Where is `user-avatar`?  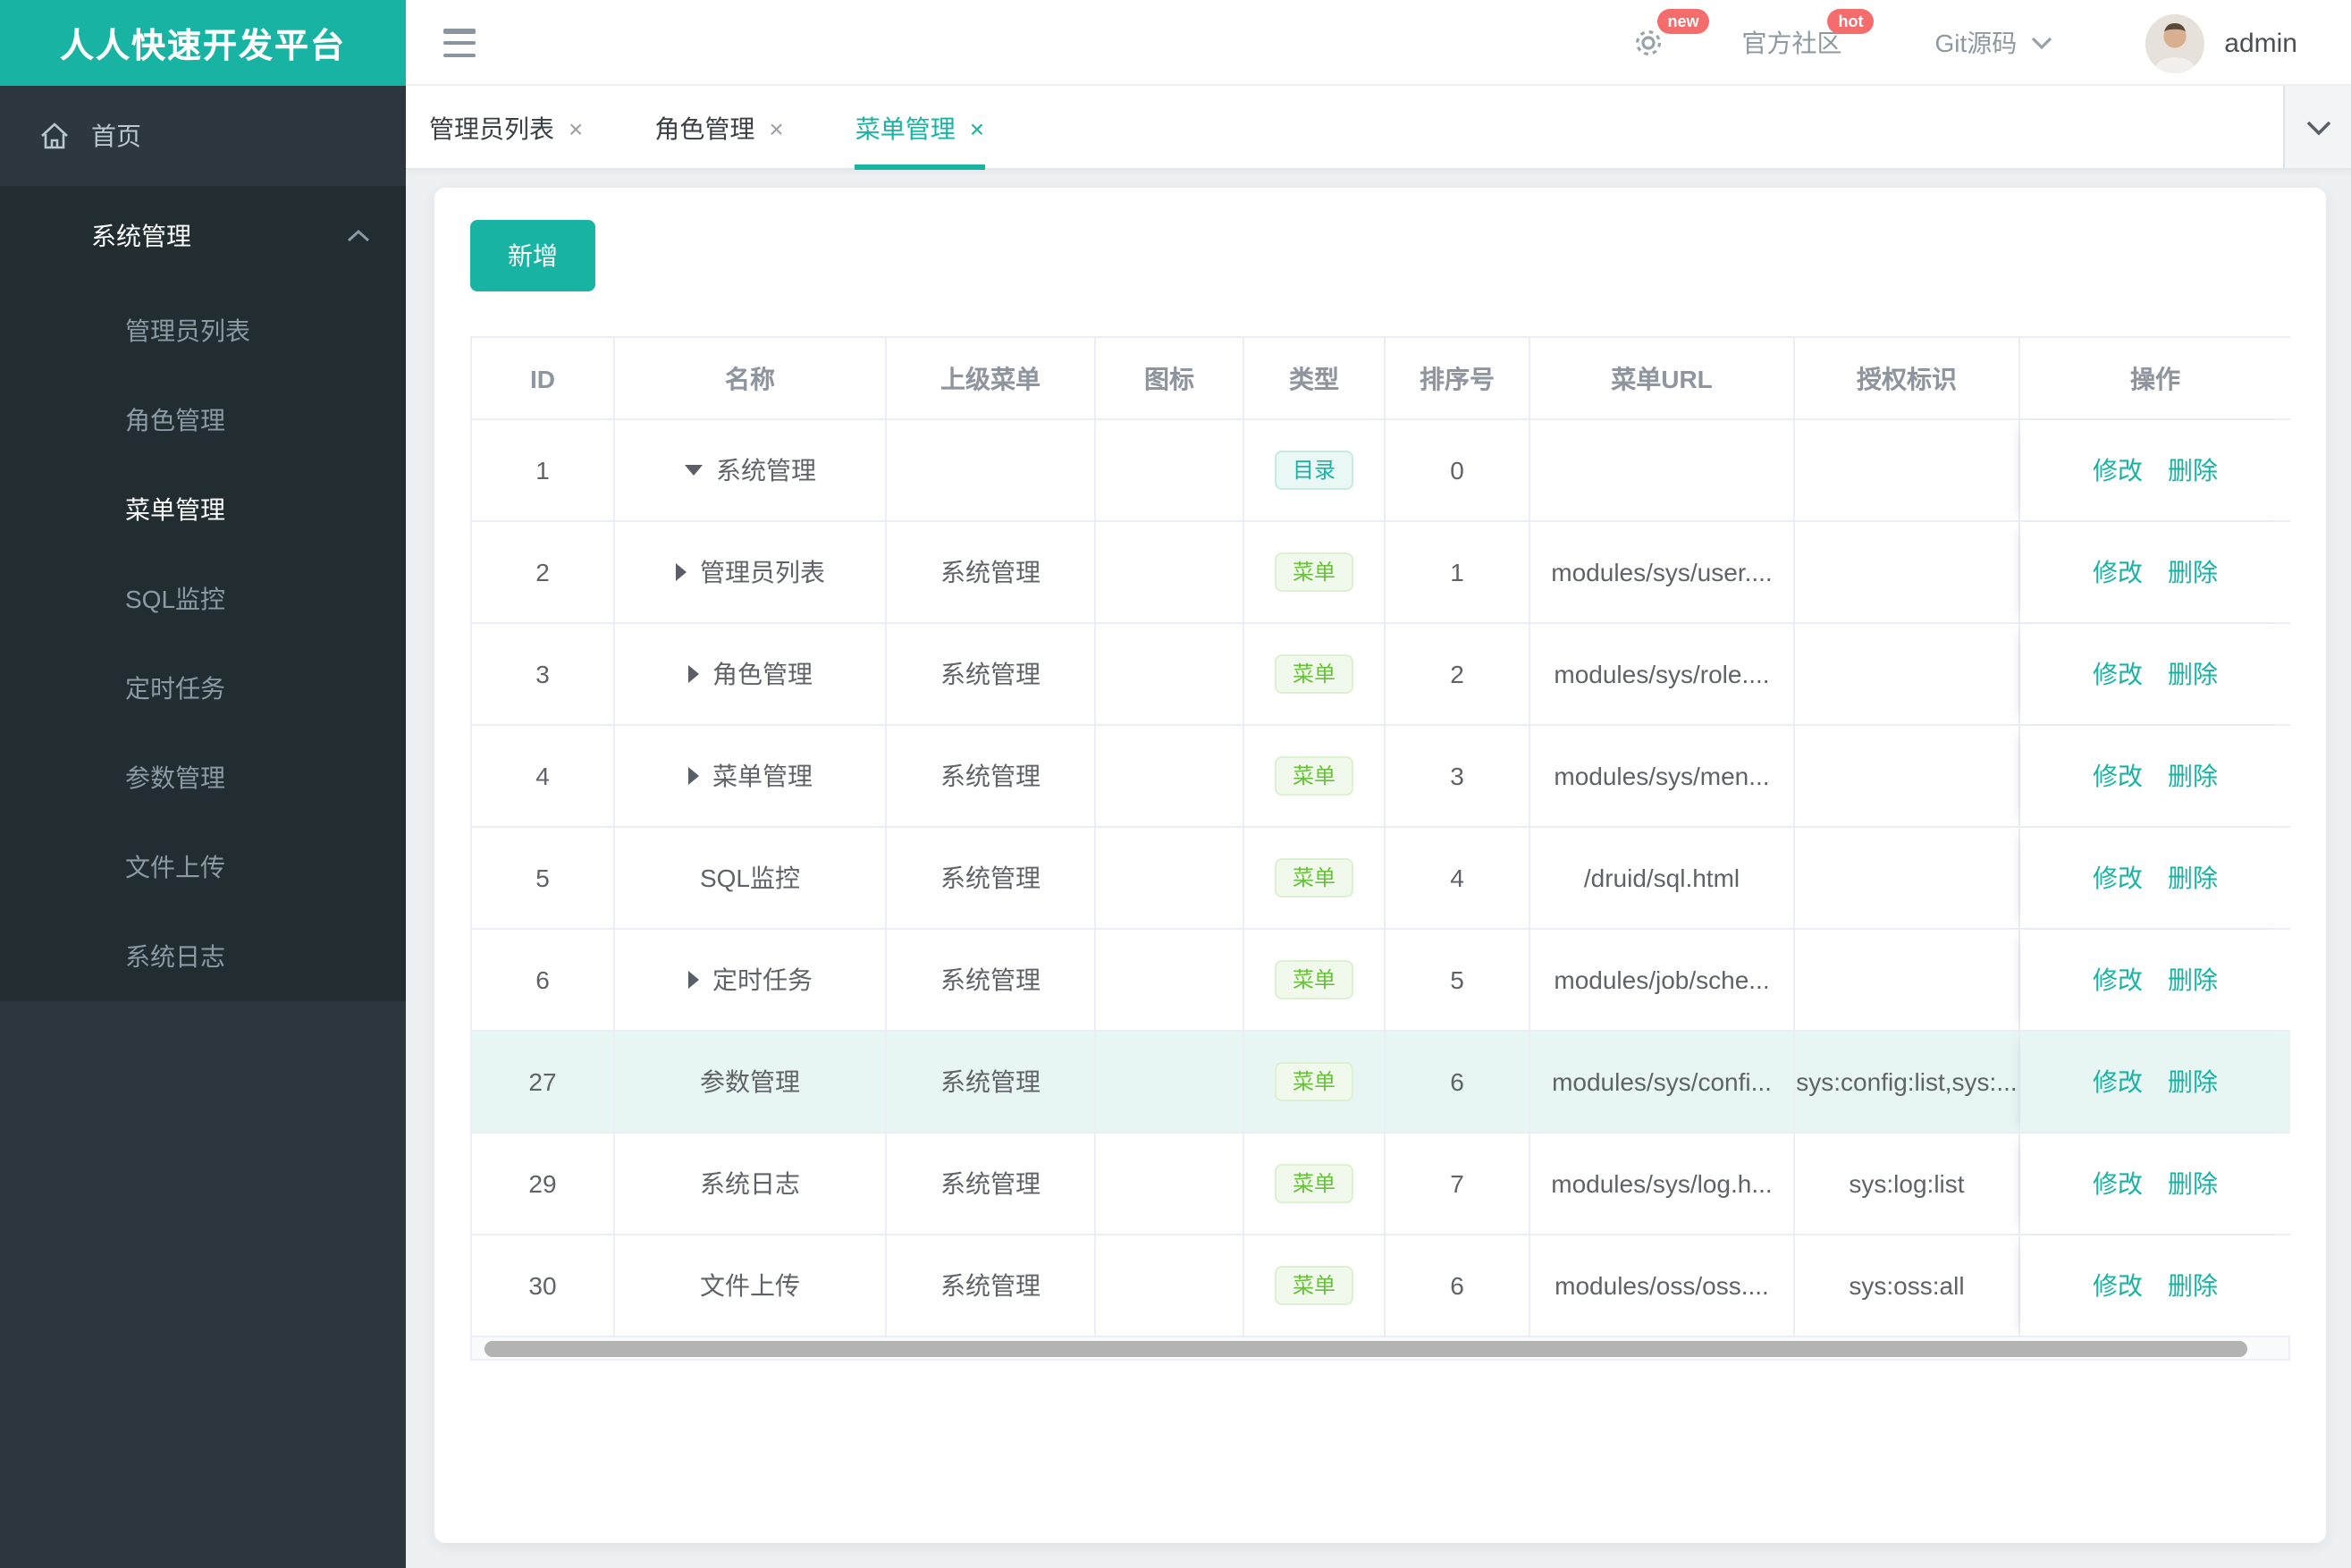 user-avatar is located at coordinates (2175, 42).